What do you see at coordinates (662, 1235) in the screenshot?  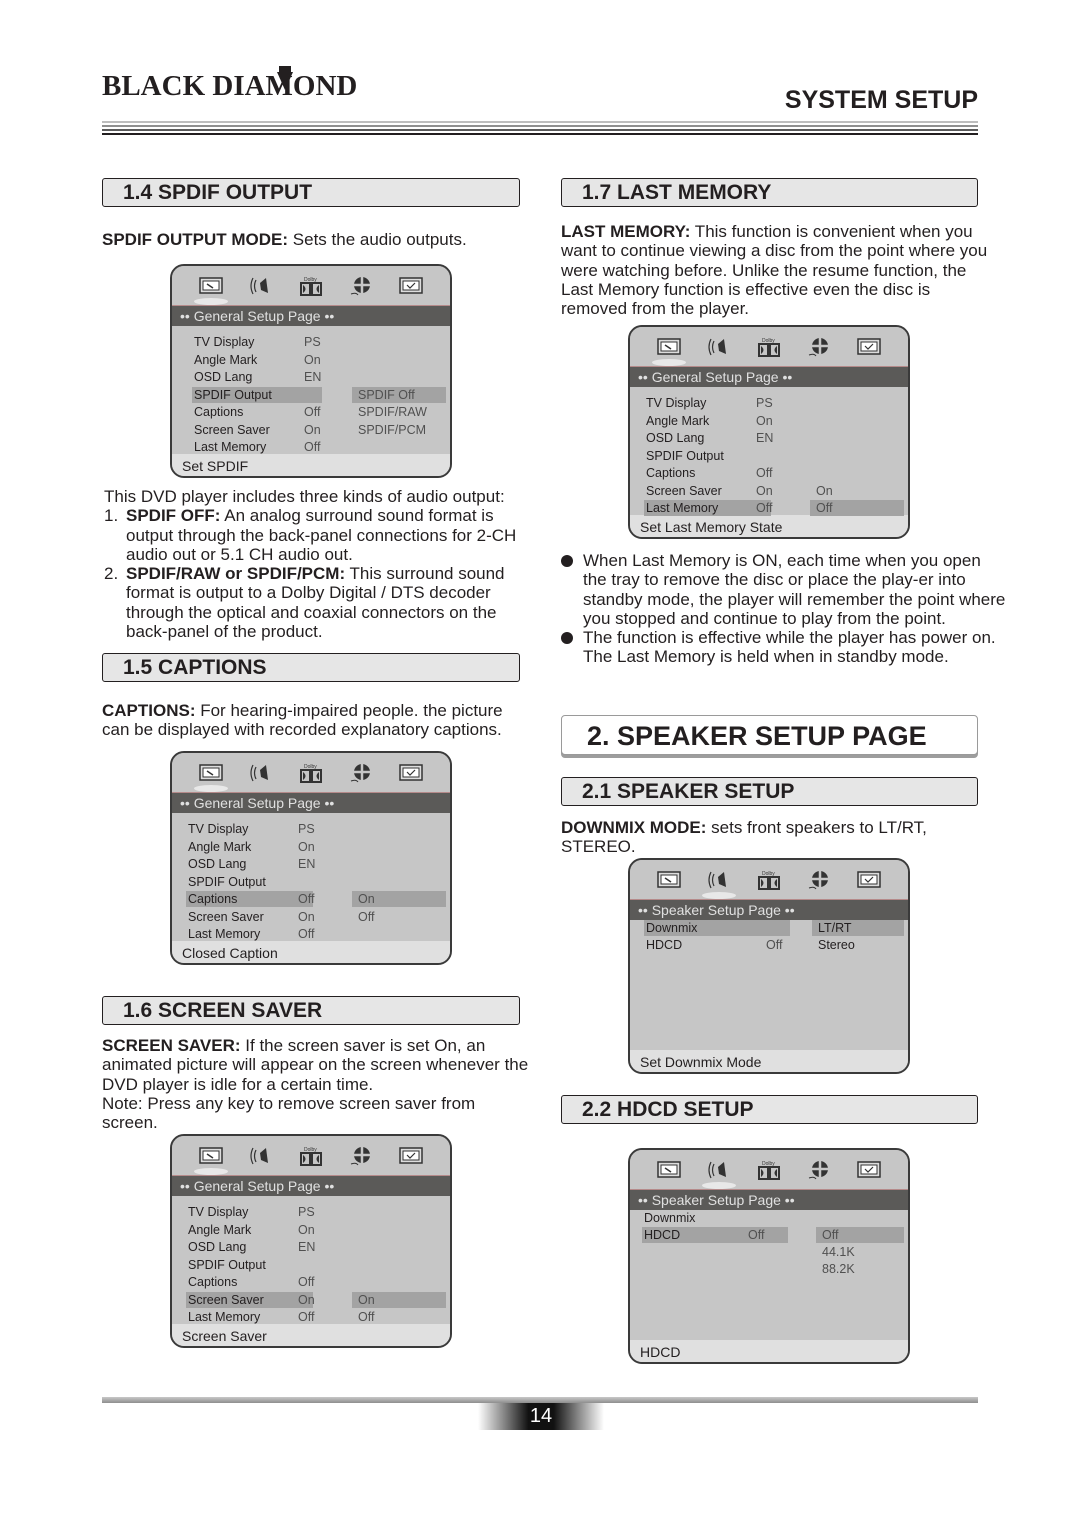 I see `osd-item-label: HDCD` at bounding box center [662, 1235].